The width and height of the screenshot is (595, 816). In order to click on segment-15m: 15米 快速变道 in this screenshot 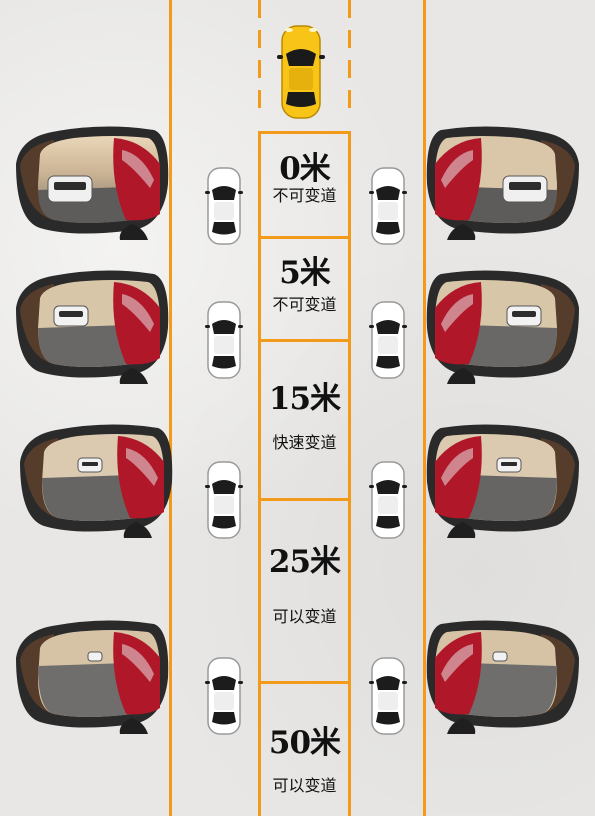, I will do `click(304, 417)`.